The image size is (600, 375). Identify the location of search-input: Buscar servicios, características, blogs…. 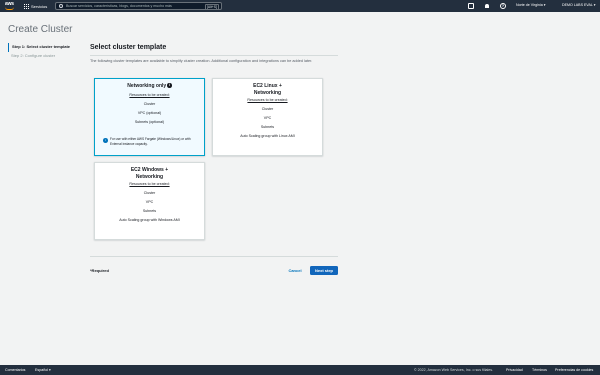
(138, 6).